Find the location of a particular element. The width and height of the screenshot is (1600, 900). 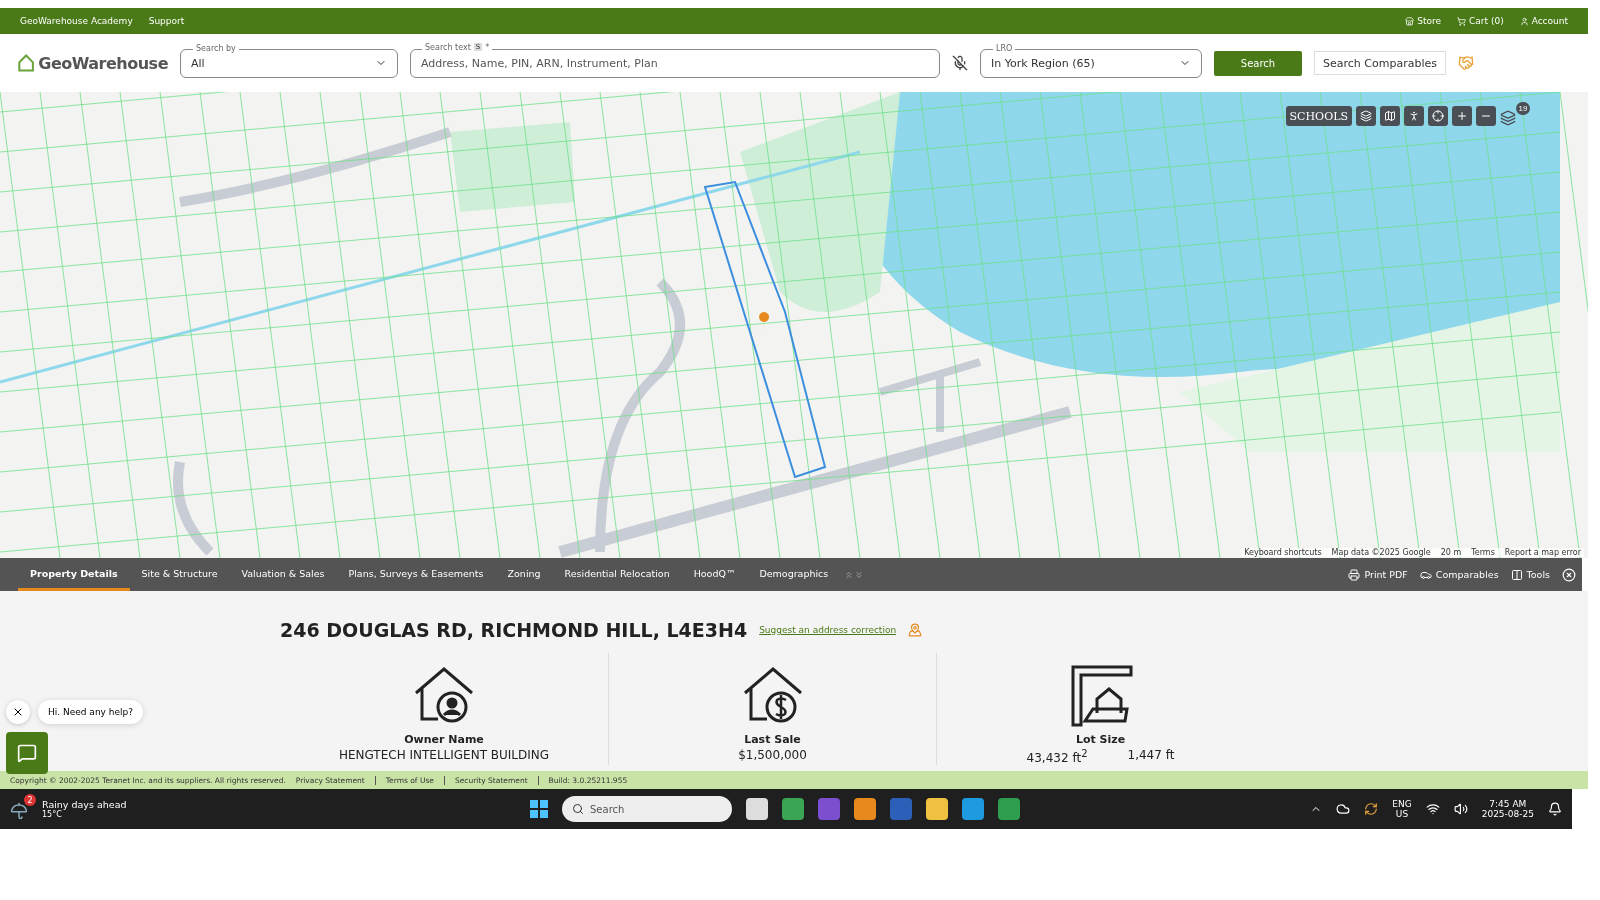

search-comparables-button: Search Comparables is located at coordinates (1380, 63).